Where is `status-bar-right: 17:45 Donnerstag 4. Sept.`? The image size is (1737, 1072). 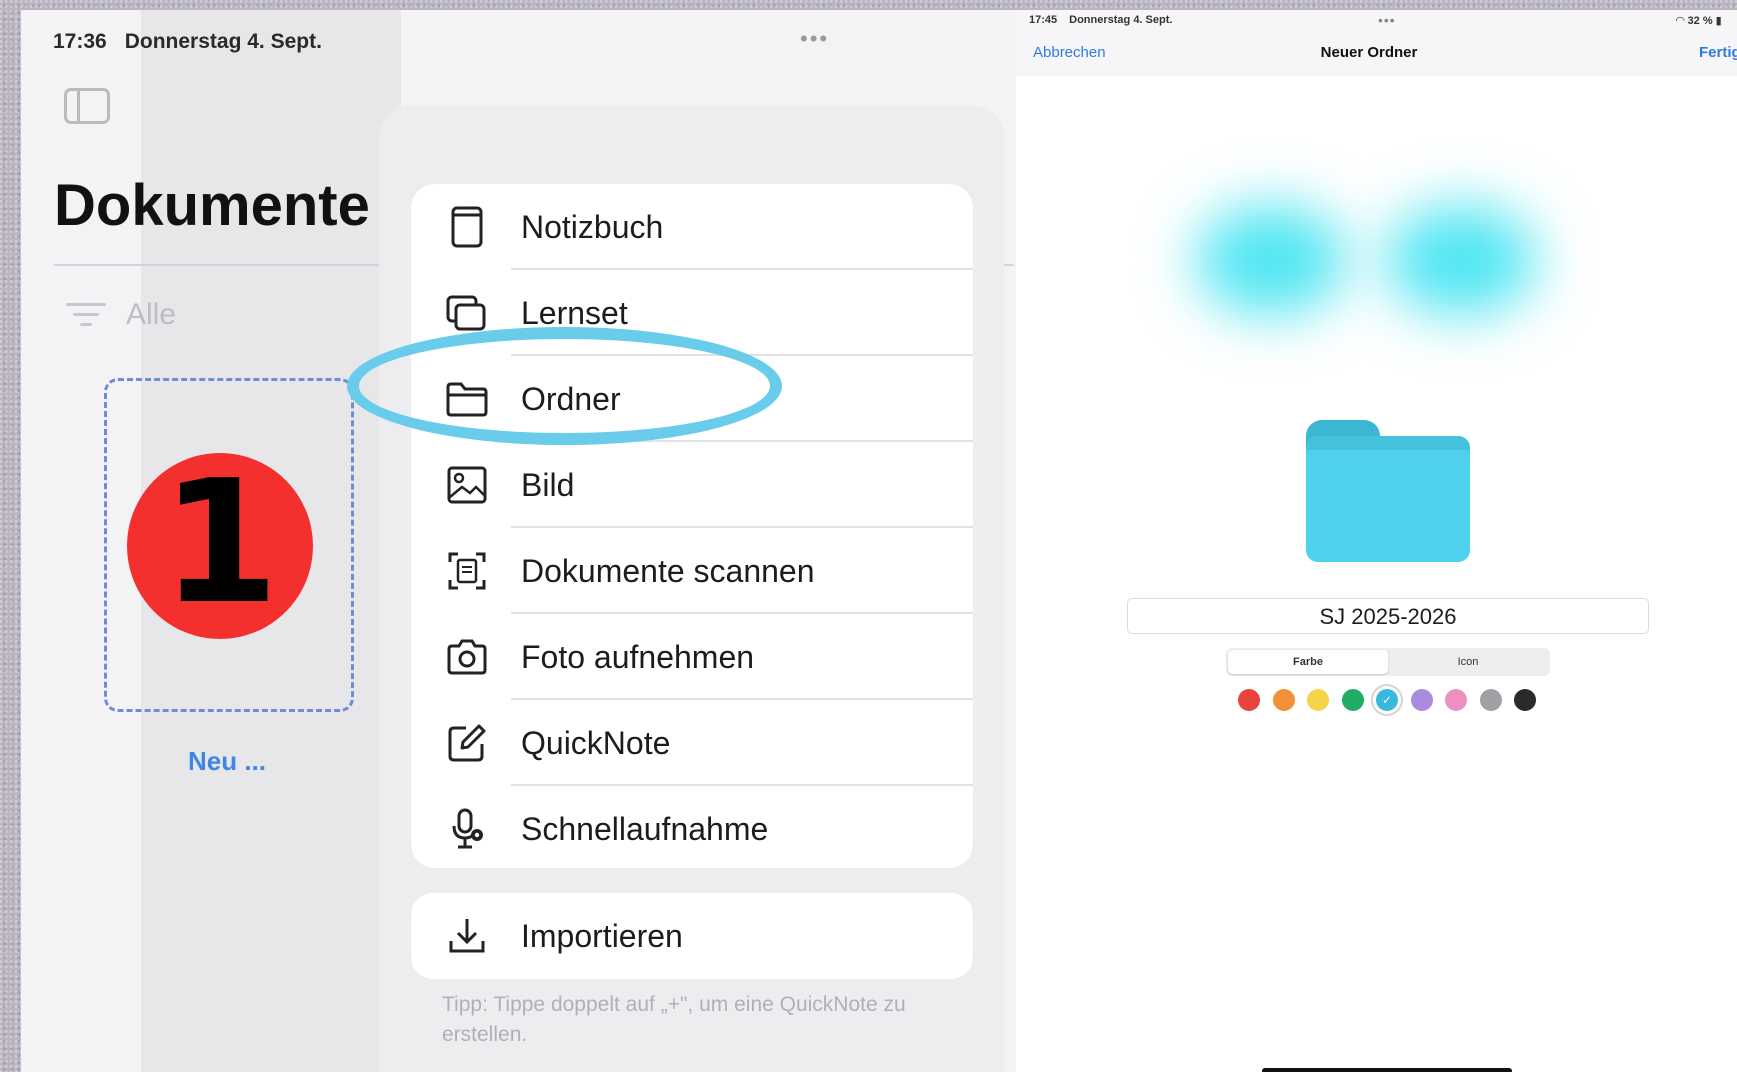
status-bar-right: 17:45 Donnerstag 4. Sept. is located at coordinates (1100, 20).